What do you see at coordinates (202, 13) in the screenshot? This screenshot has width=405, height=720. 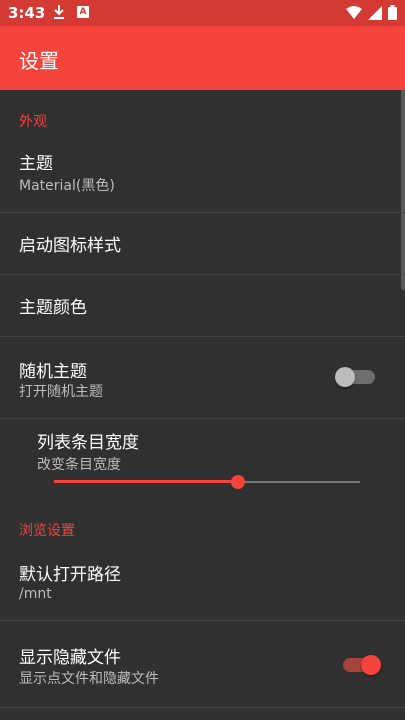 I see `status-bar: 3:43 A` at bounding box center [202, 13].